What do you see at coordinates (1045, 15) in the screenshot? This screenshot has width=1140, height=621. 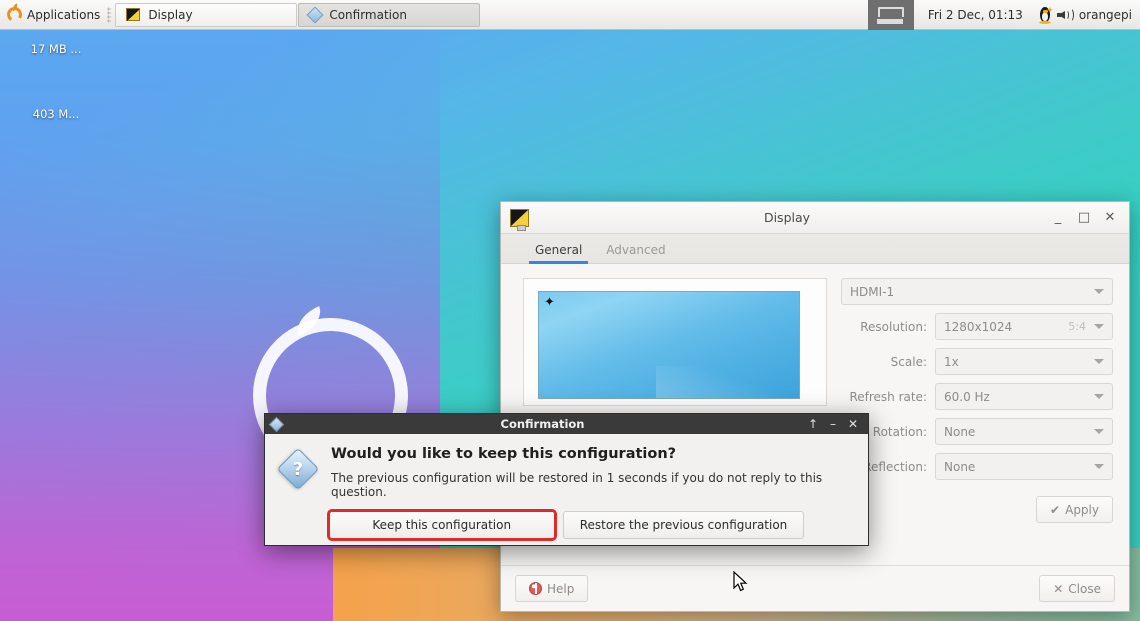 I see `tux-penguin-icon: ✦` at bounding box center [1045, 15].